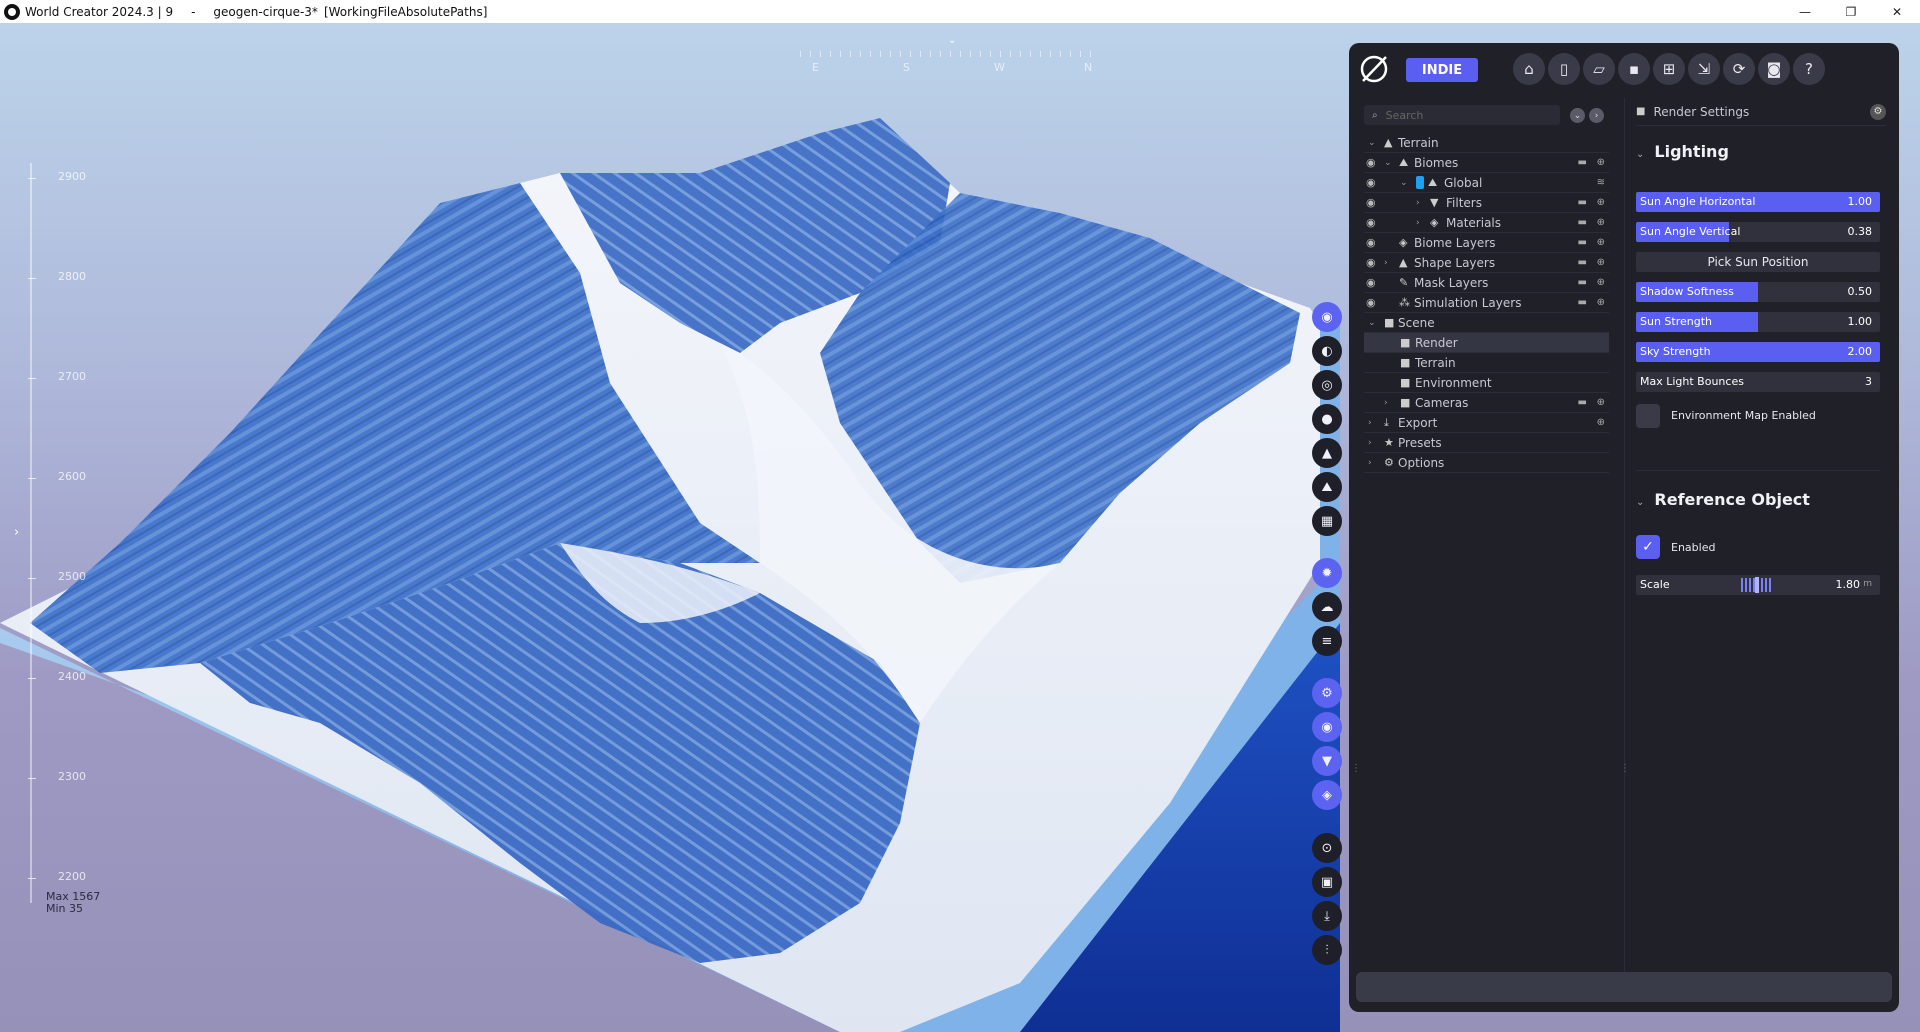 The width and height of the screenshot is (1920, 1032). What do you see at coordinates (1327, 607) in the screenshot?
I see `cloud-icon: ☁` at bounding box center [1327, 607].